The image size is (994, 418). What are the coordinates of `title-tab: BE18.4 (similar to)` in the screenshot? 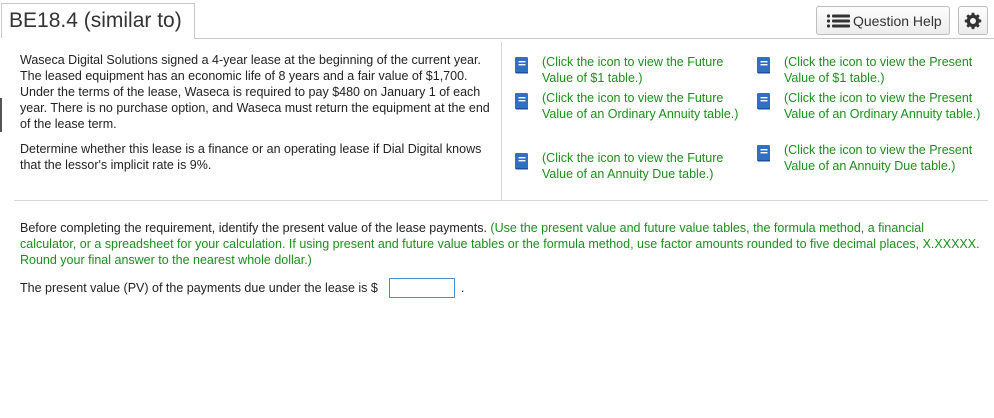 It's located at (98, 20).